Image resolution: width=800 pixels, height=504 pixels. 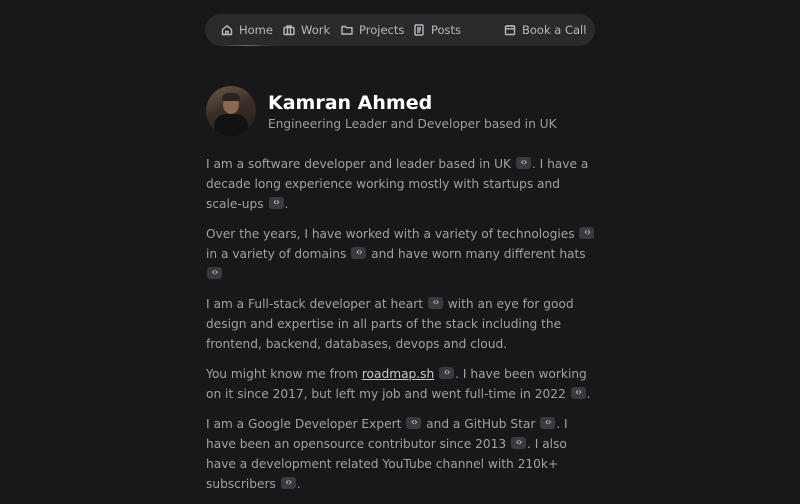 What do you see at coordinates (316, 30) in the screenshot?
I see `nav-work-label: Work` at bounding box center [316, 30].